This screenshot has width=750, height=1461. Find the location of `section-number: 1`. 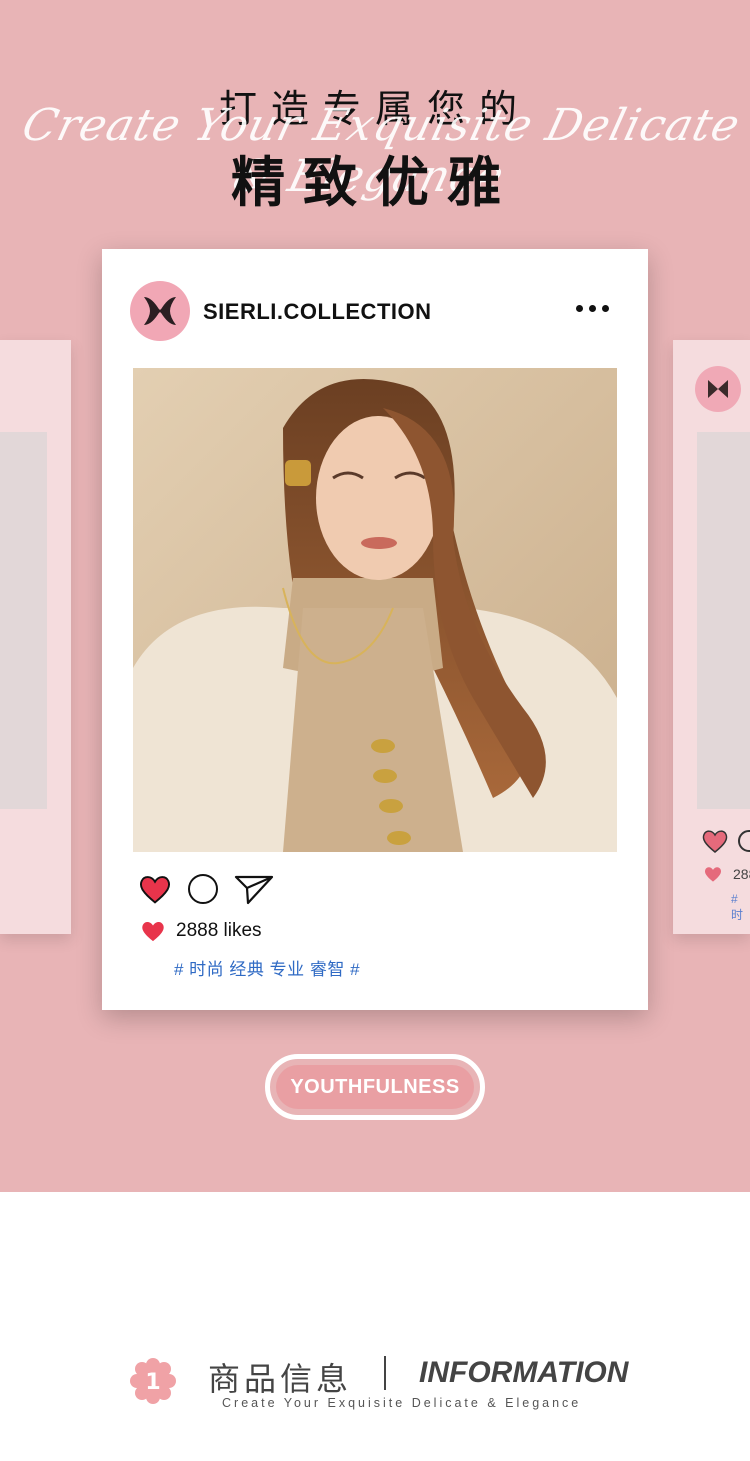

section-number: 1 is located at coordinates (152, 1382).